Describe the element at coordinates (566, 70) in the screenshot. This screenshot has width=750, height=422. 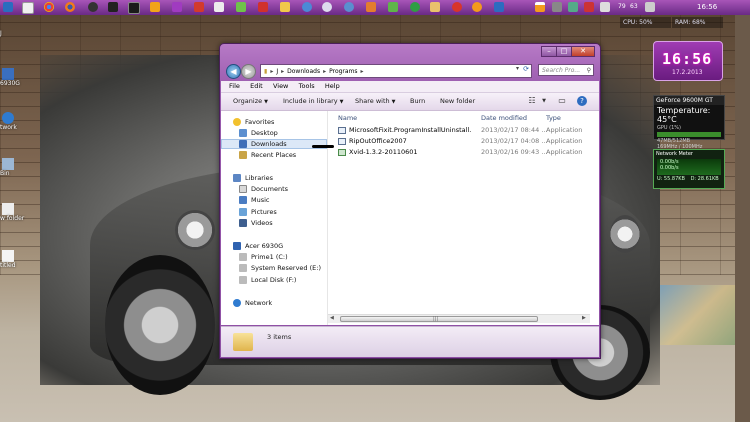
I see `search-input: Search Pro... ⚲` at that location.